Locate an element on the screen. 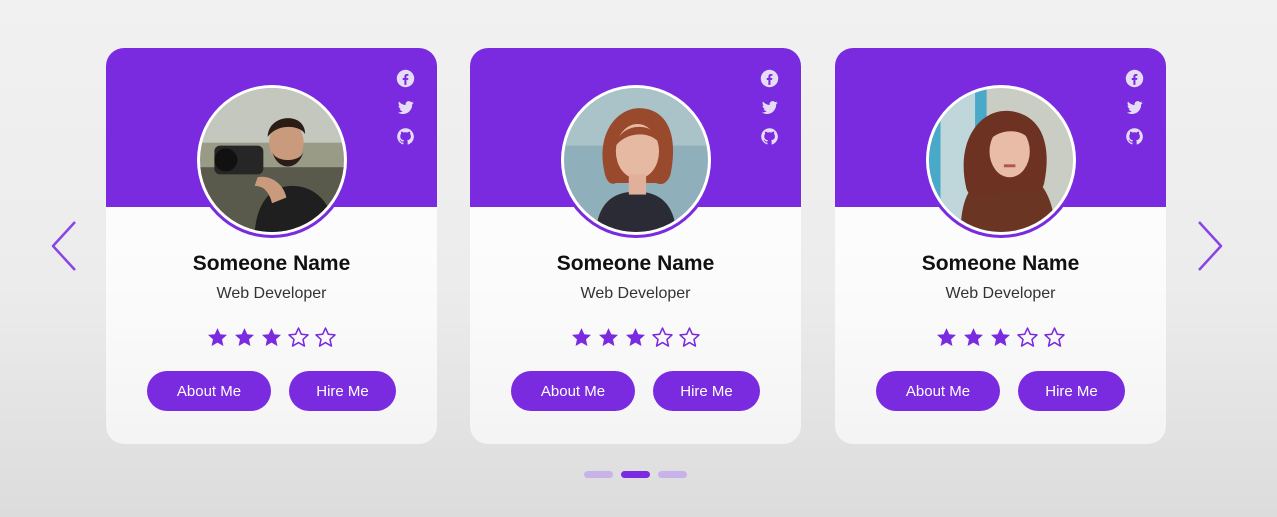  chevron-left-icon is located at coordinates (63, 246).